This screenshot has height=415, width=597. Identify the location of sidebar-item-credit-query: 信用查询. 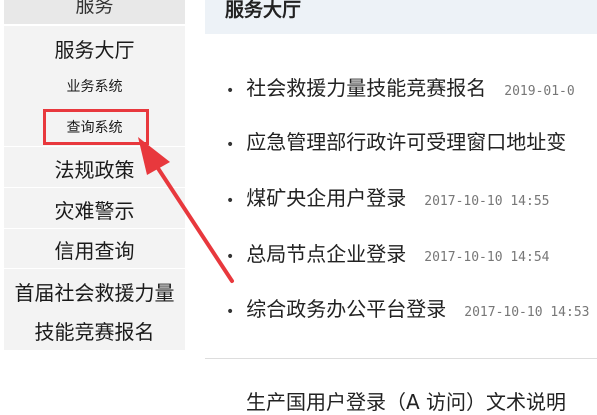
(94, 249).